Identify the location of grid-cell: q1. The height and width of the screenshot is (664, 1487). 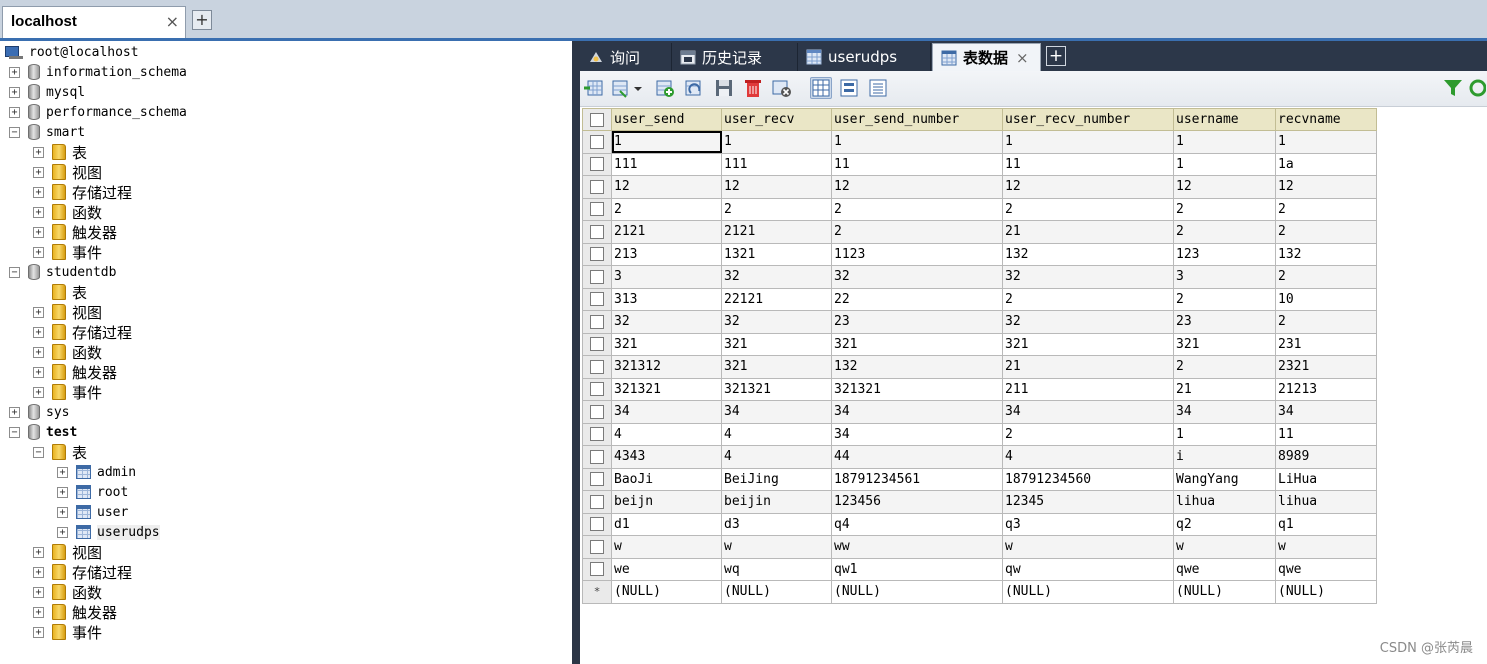
(1326, 524).